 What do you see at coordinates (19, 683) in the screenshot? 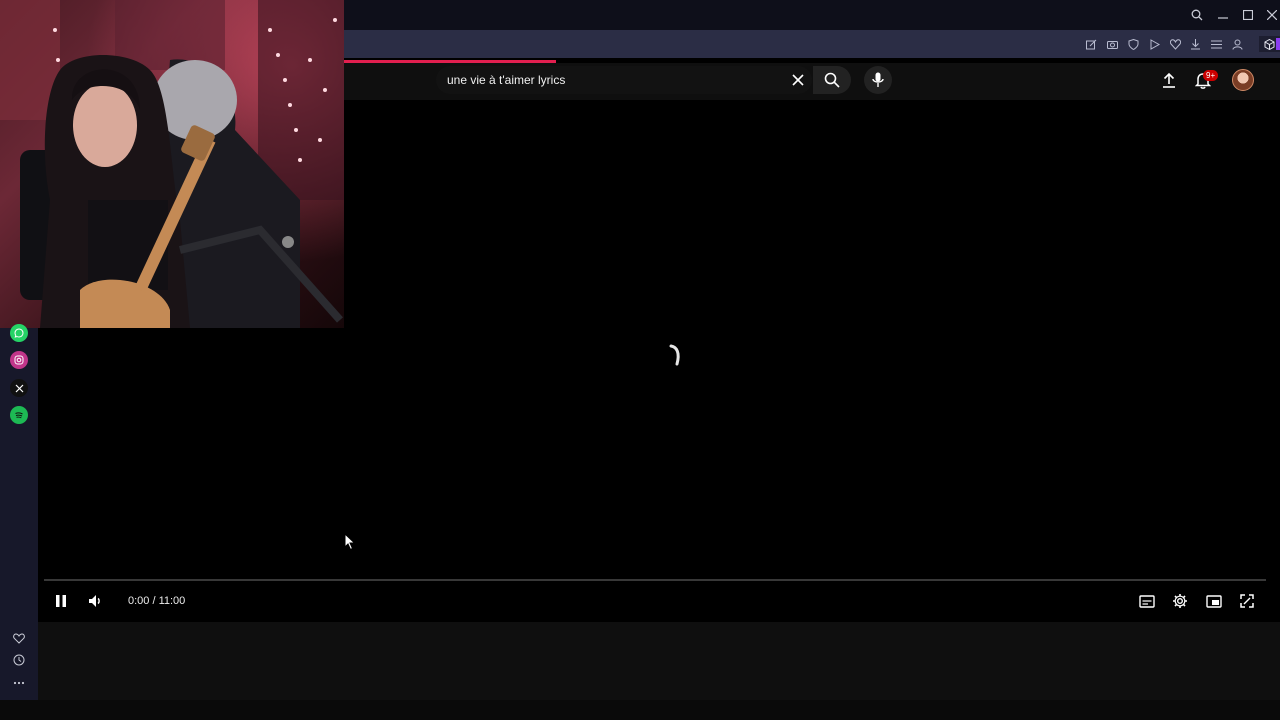
I see `more-icon` at bounding box center [19, 683].